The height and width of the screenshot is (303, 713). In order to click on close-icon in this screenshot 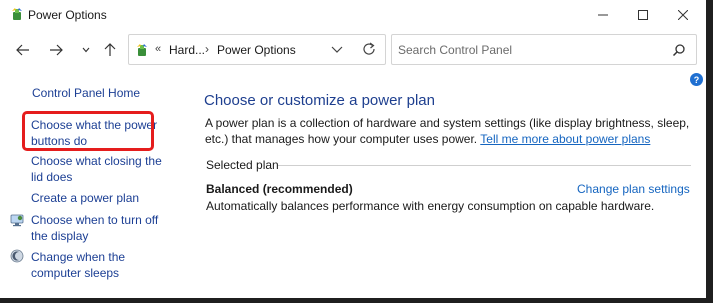, I will do `click(683, 15)`.